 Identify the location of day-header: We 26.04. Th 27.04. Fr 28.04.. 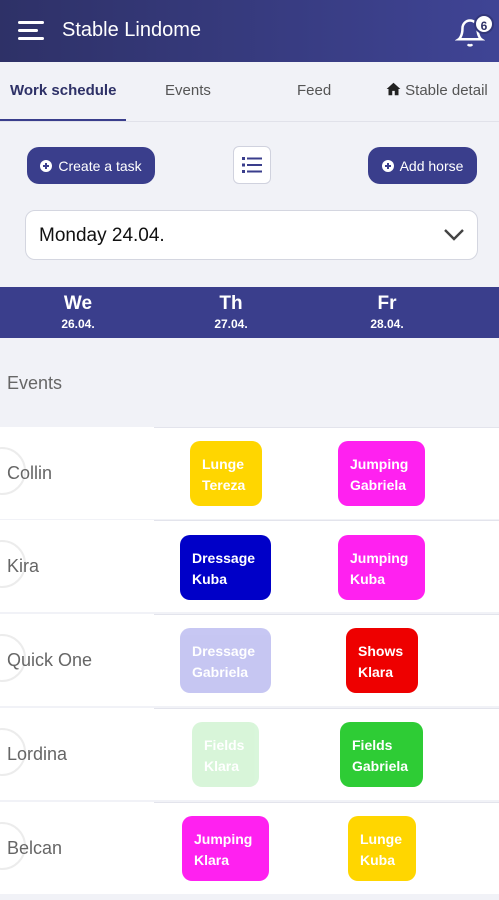
(249, 312).